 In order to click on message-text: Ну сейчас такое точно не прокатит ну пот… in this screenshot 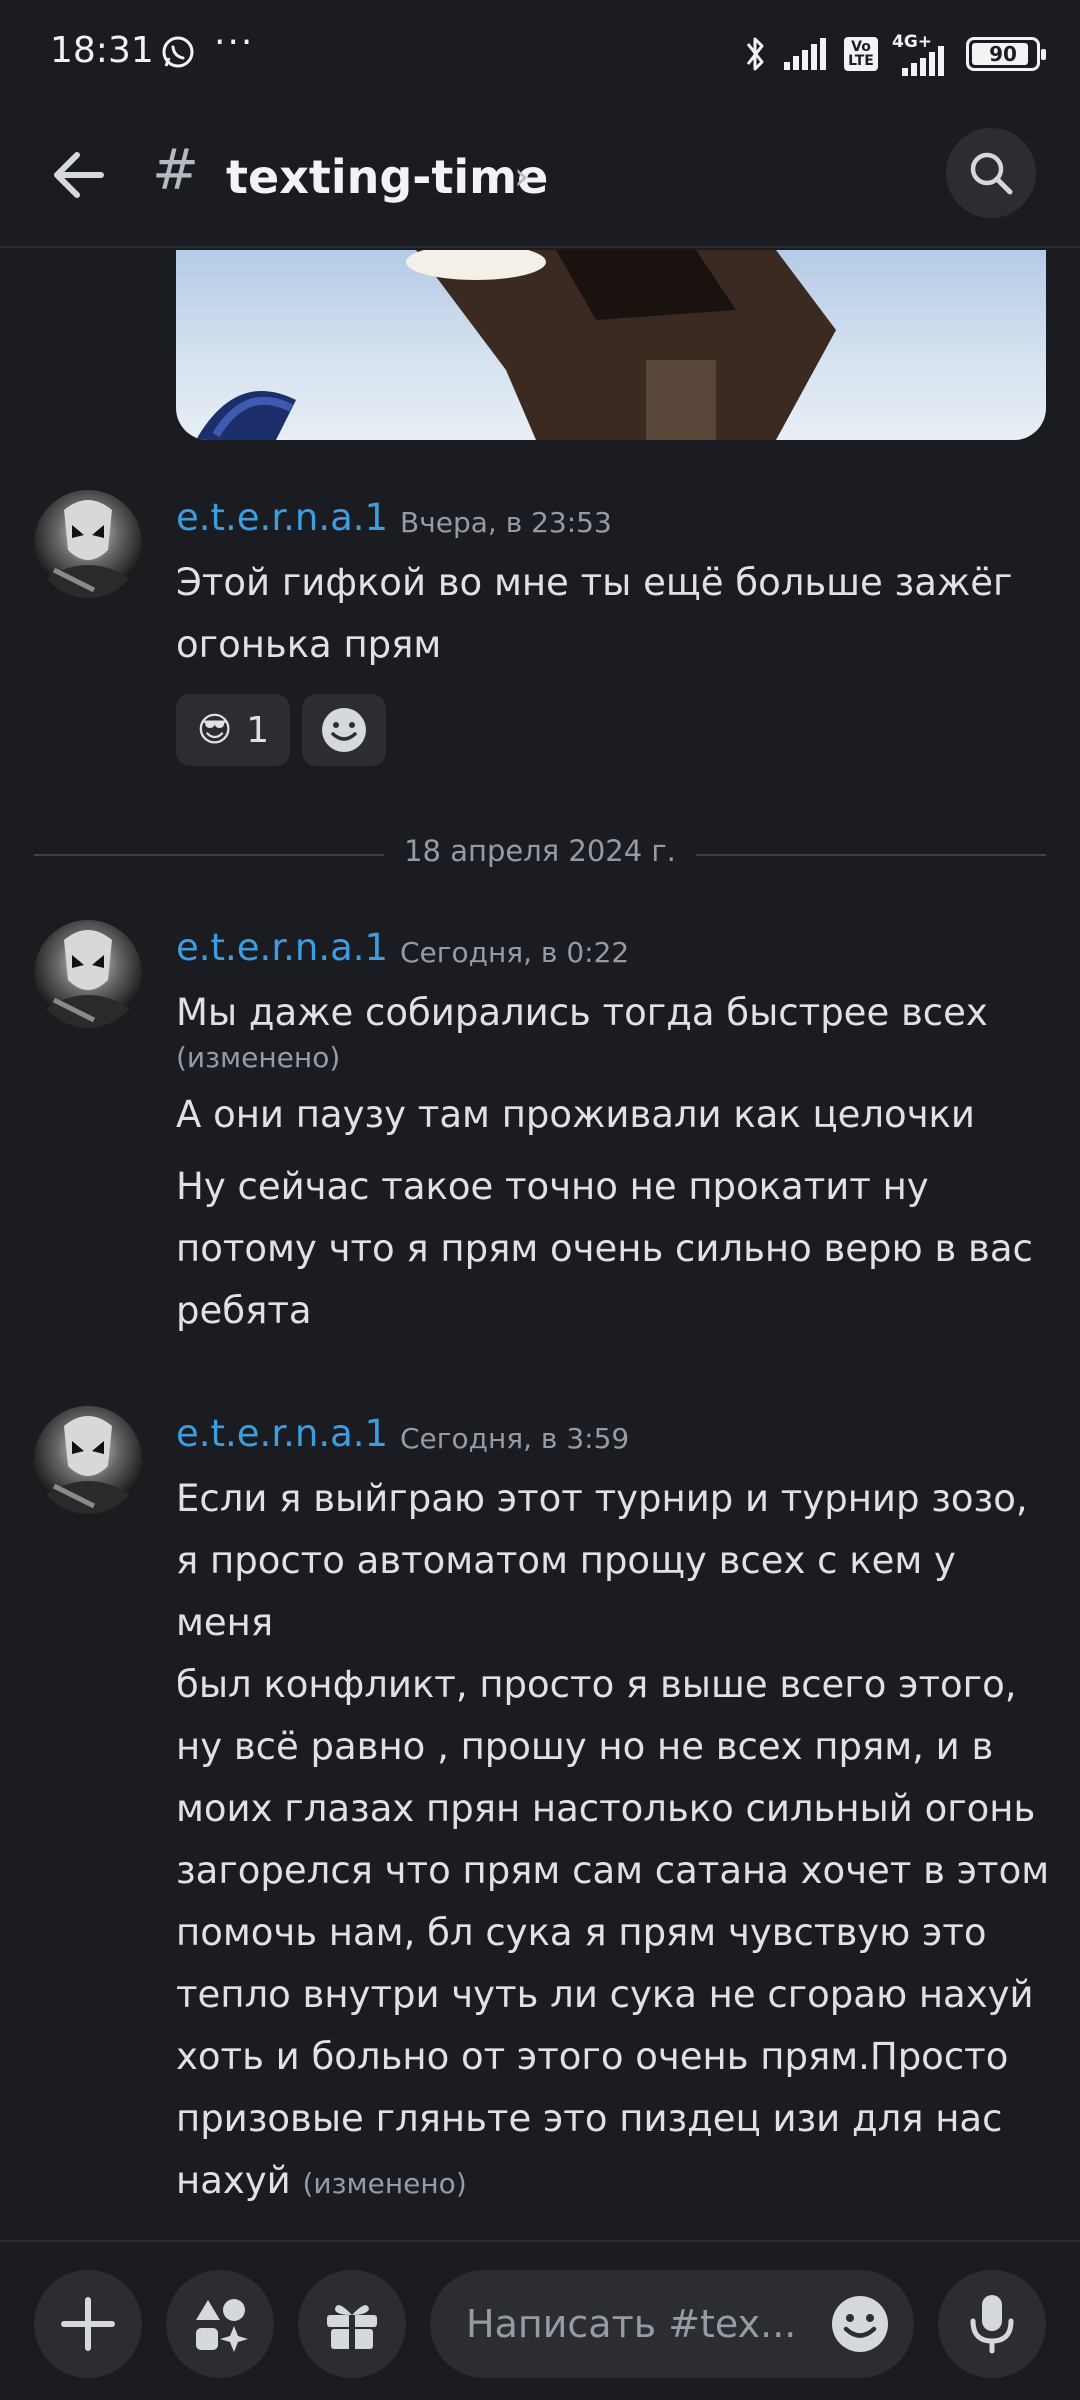, I will do `click(616, 1249)`.